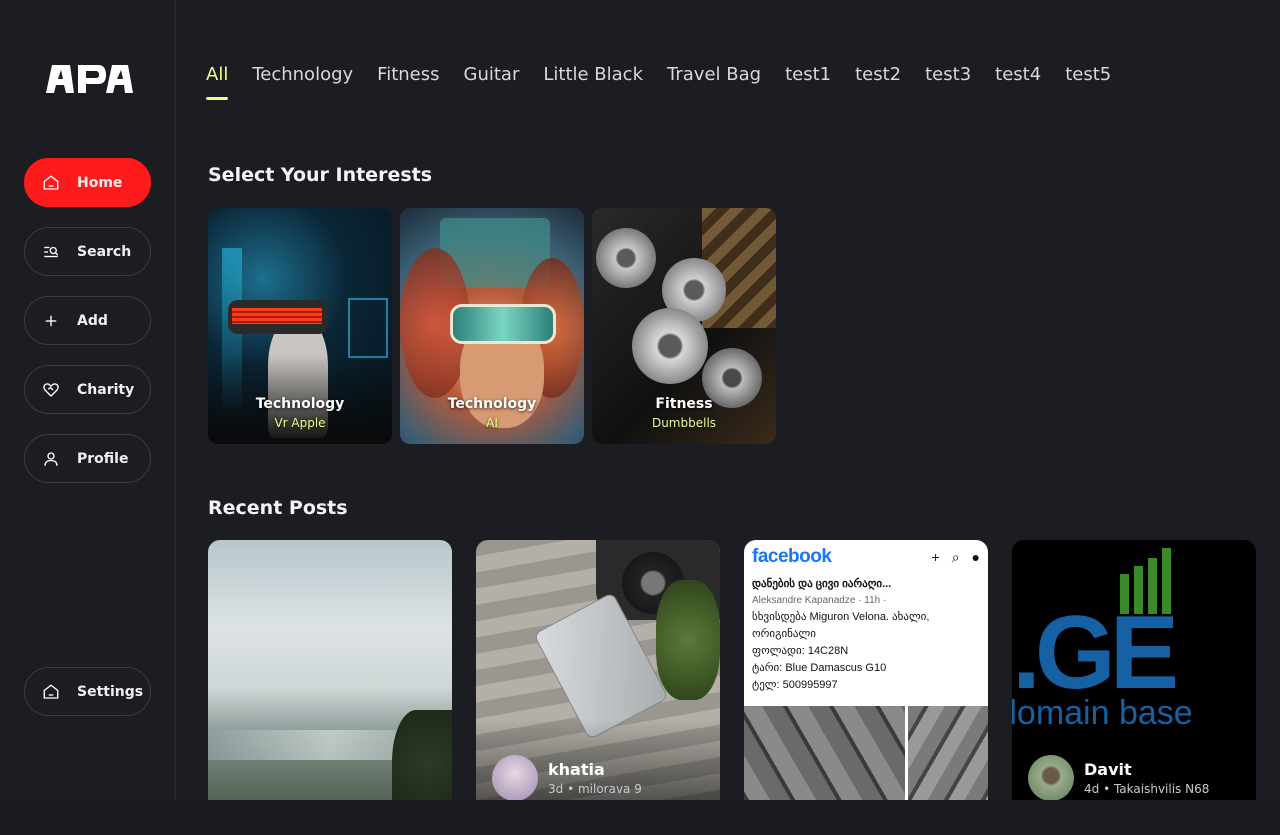 Image resolution: width=1280 pixels, height=835 pixels. Describe the element at coordinates (684, 423) in the screenshot. I see `interest-subcategory: Dumbbells` at that location.